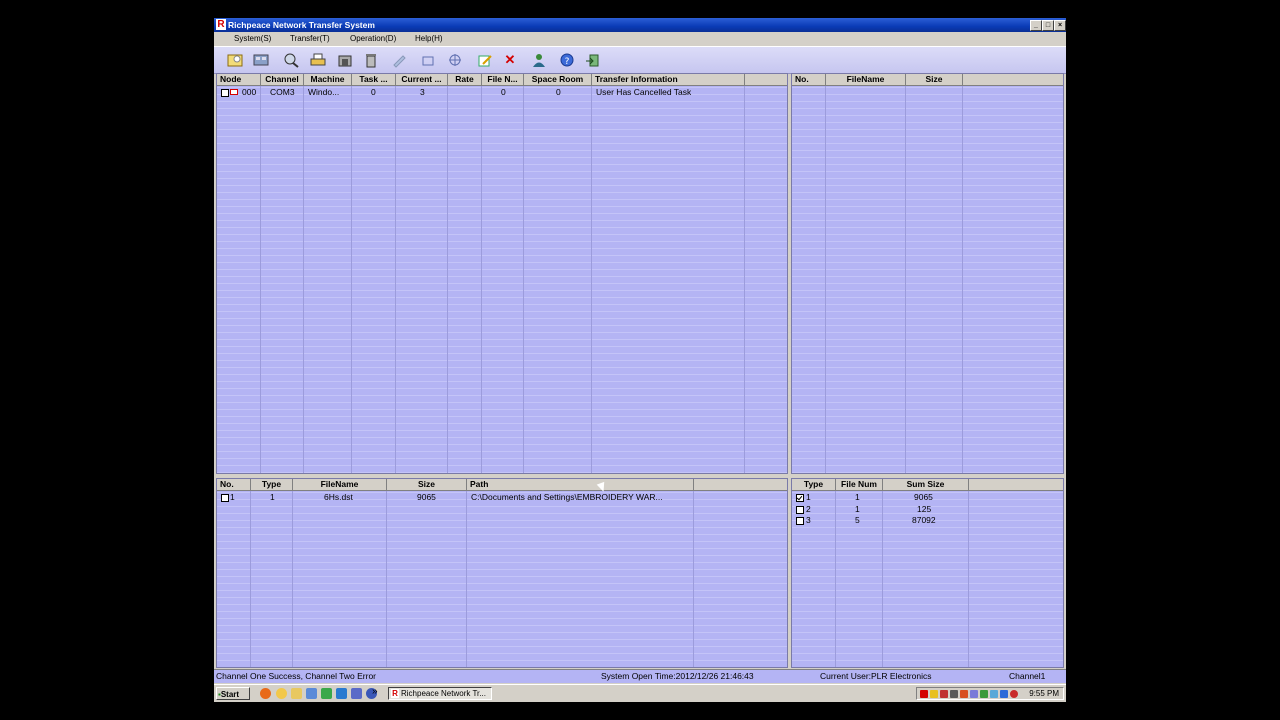  What do you see at coordinates (239, 80) in the screenshot?
I see `col-node: Node` at bounding box center [239, 80].